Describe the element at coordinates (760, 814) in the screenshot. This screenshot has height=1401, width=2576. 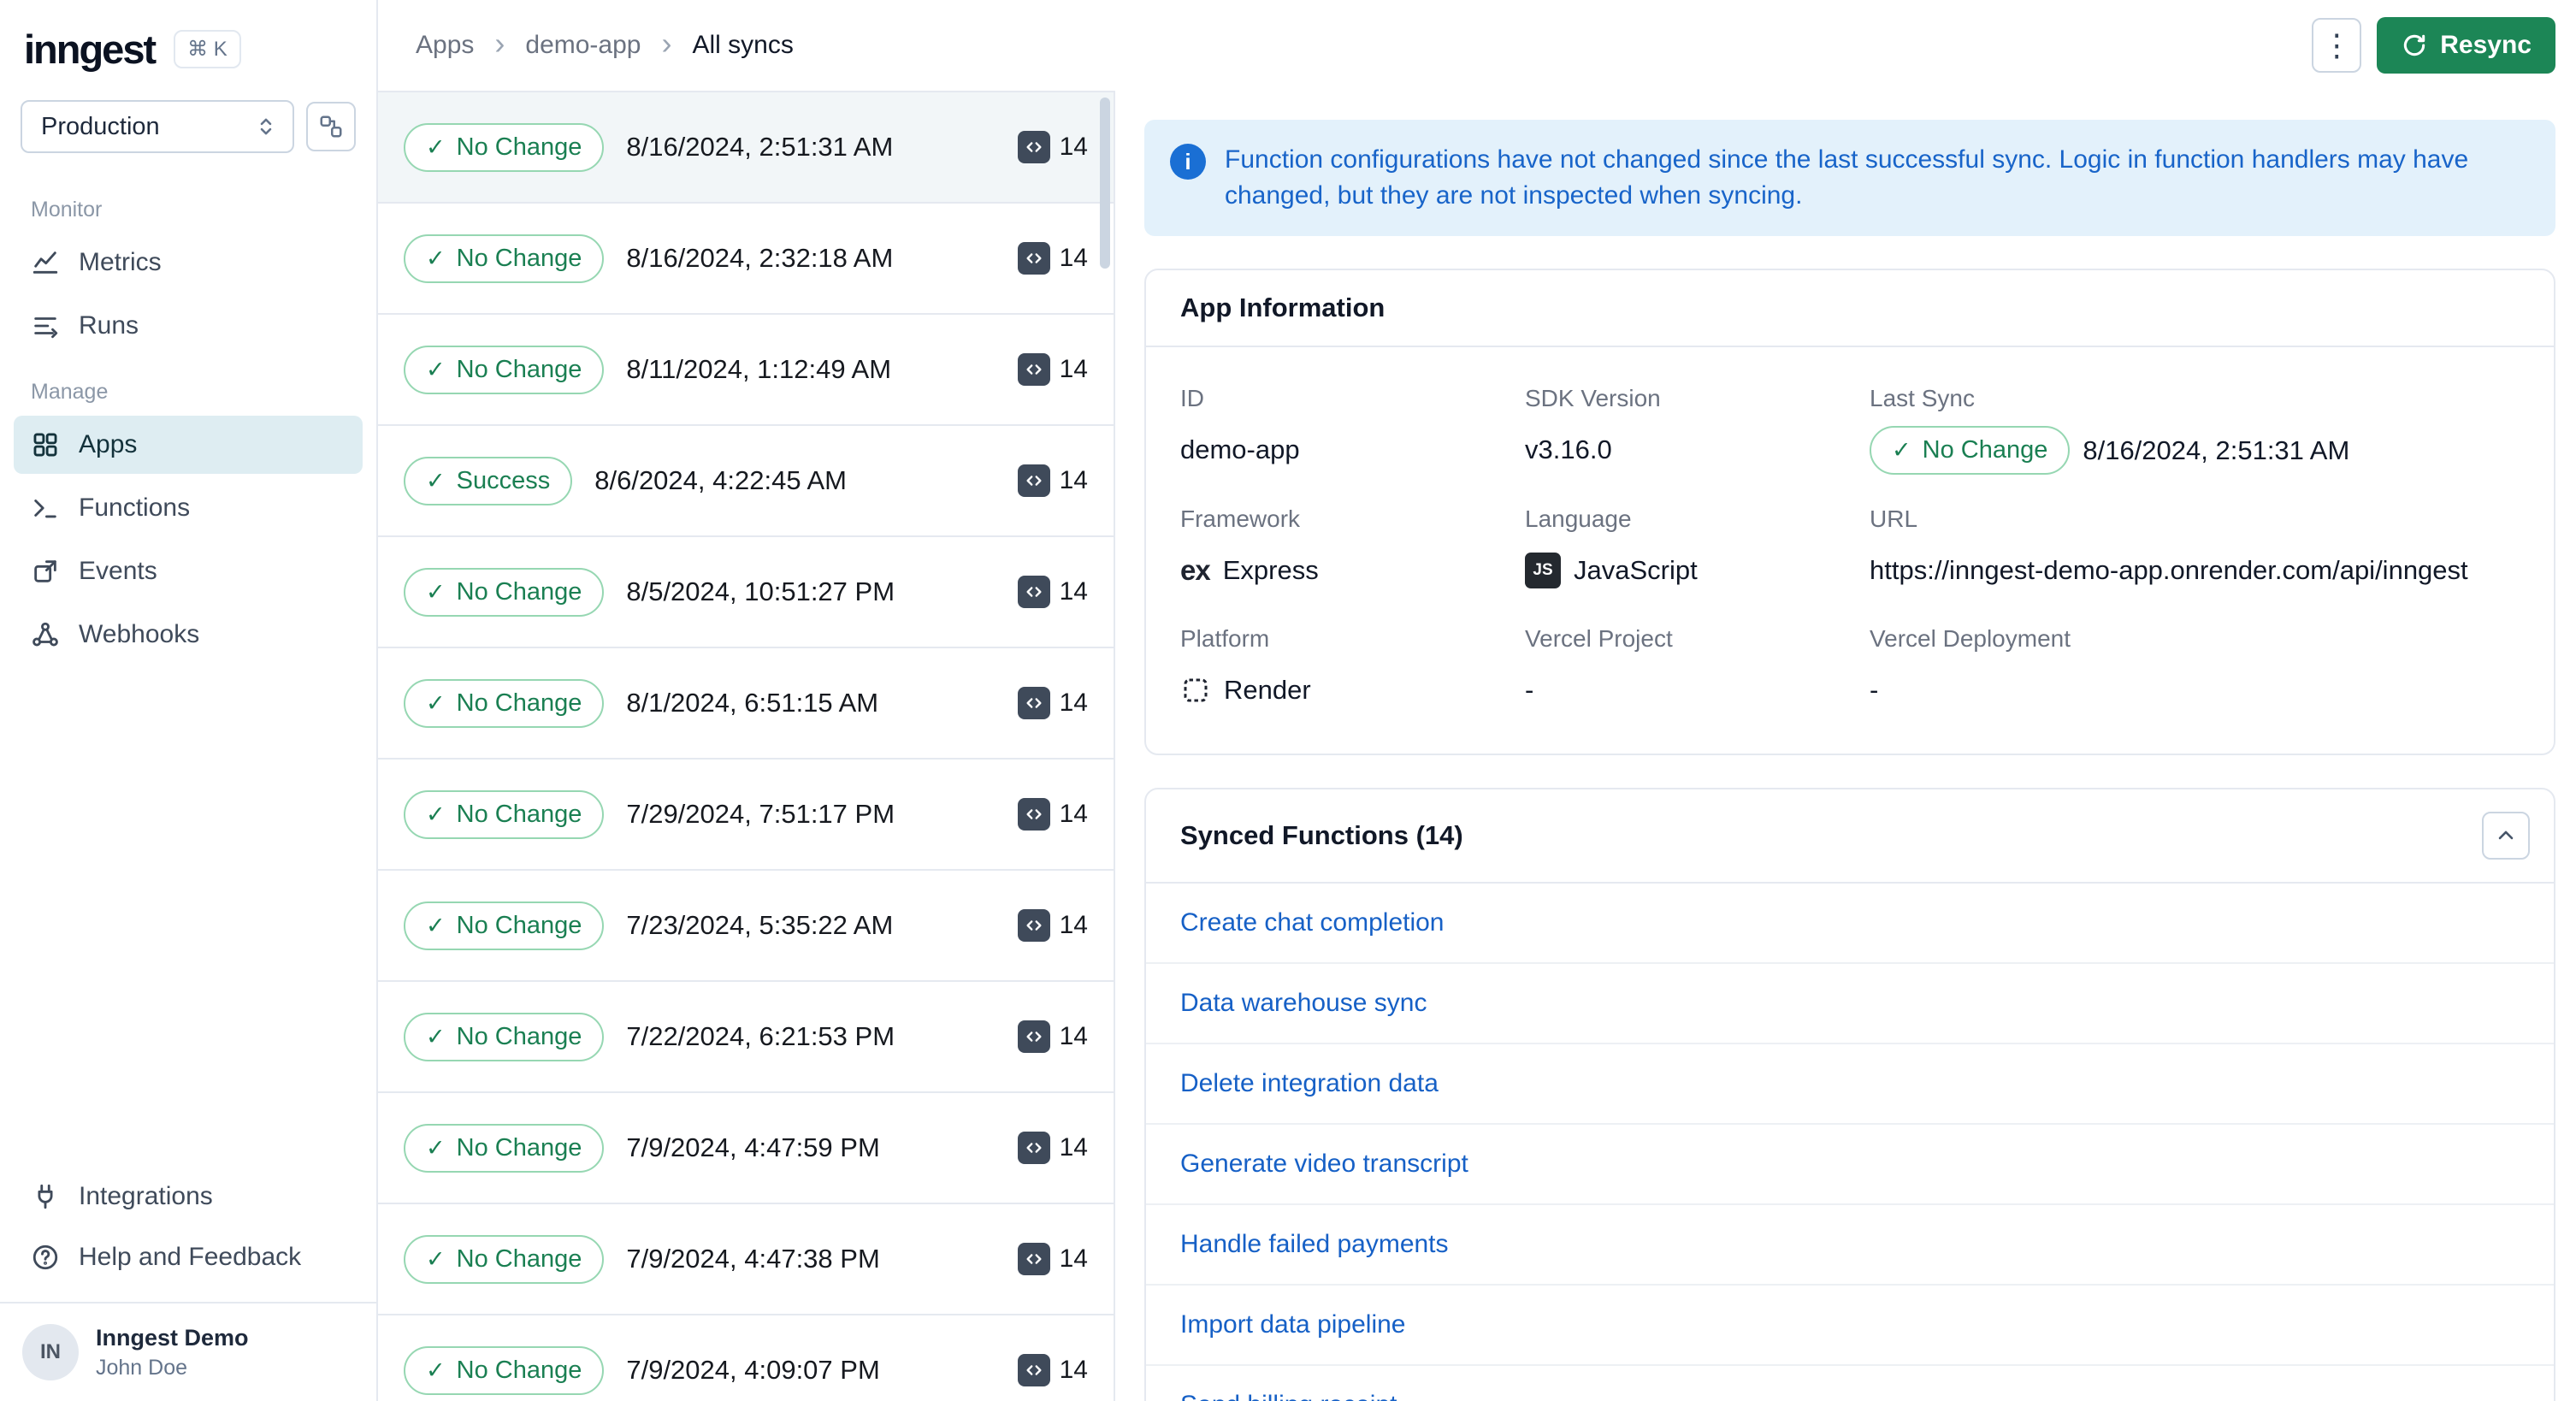
I see `sync-time: 7/29/2024, 7:51:17 PM` at that location.